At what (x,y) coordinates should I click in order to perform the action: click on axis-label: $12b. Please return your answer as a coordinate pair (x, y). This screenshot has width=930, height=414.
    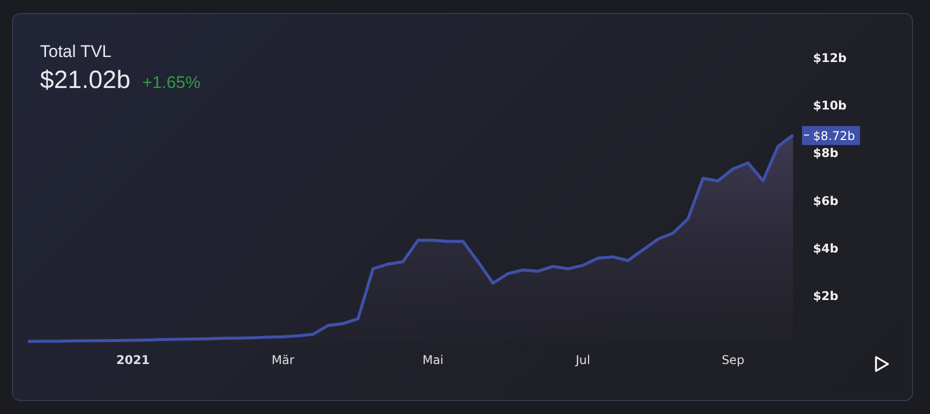
    Looking at the image, I should click on (830, 58).